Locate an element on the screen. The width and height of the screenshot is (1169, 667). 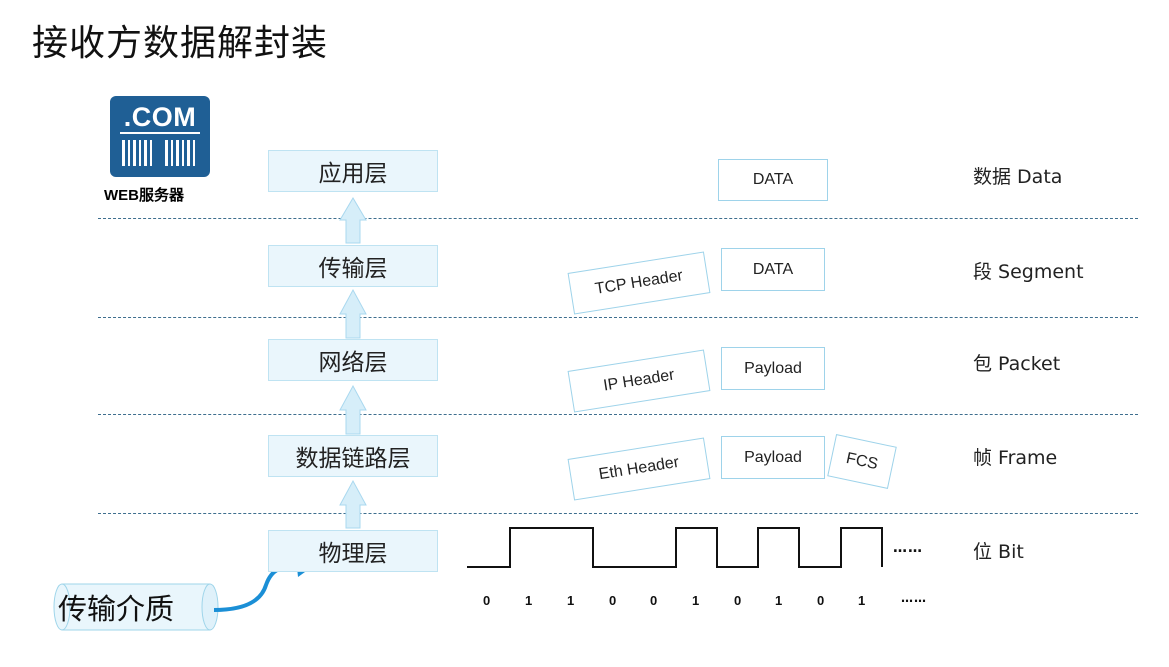
layer-datalink: 数据链路层 is located at coordinates (353, 456).